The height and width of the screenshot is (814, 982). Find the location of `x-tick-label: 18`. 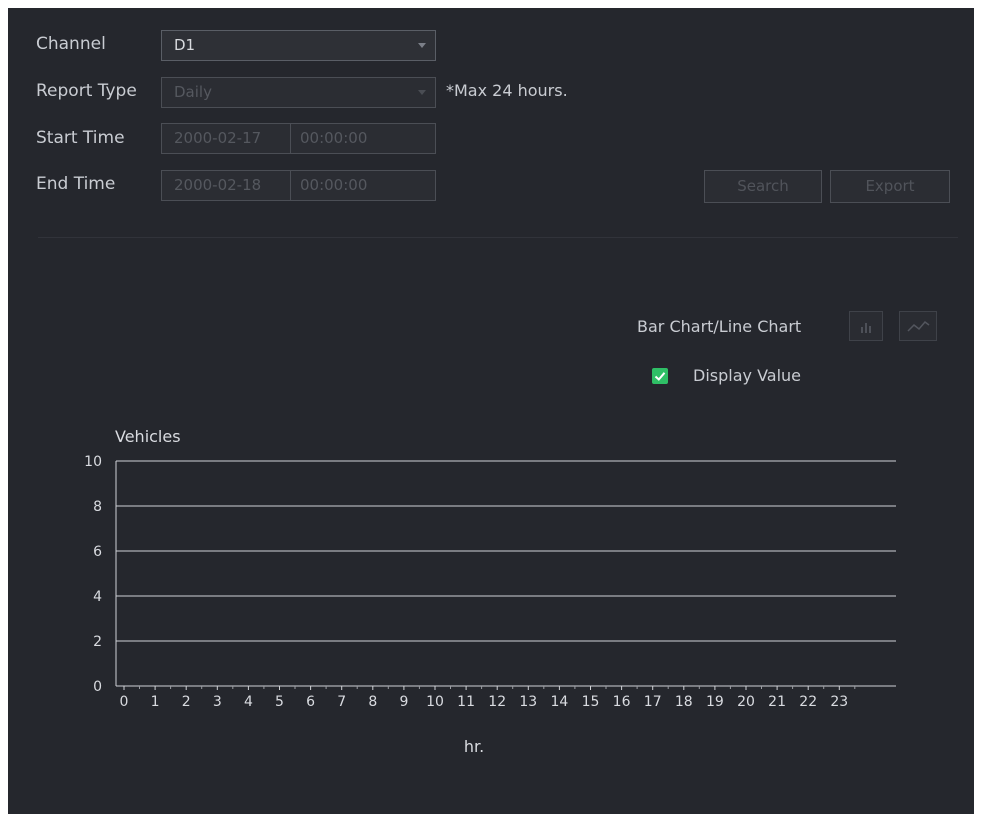

x-tick-label: 18 is located at coordinates (684, 702).